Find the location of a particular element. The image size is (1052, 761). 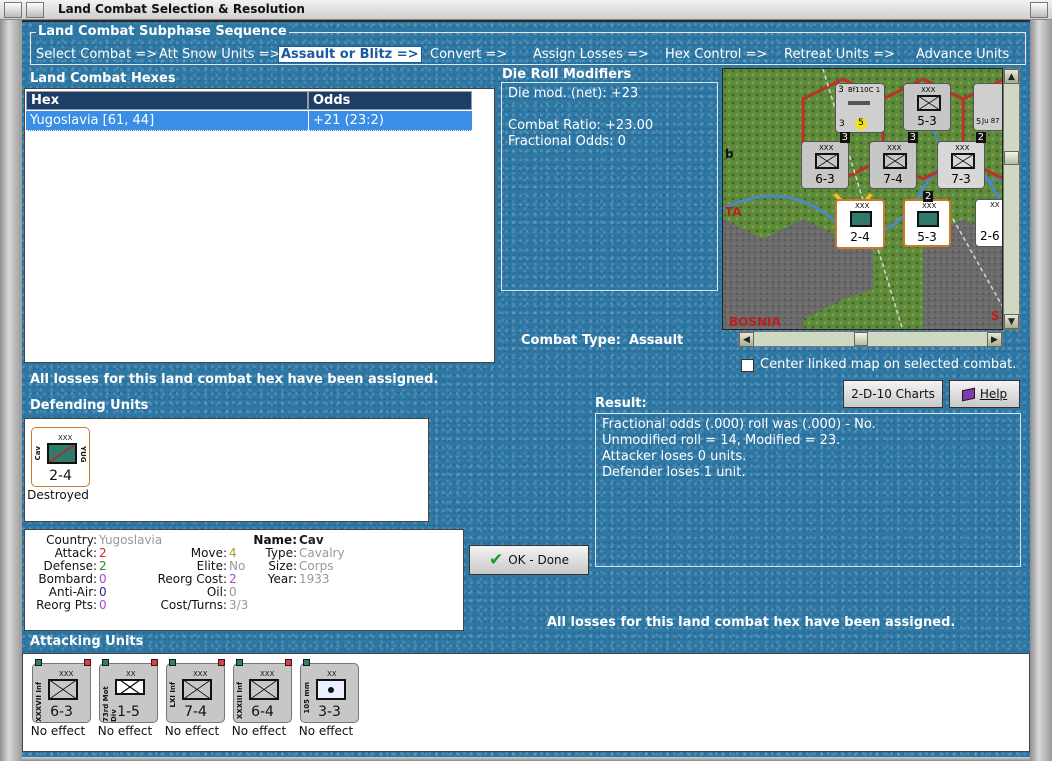

map-unit-m2-infantry-icon is located at coordinates (895, 161).